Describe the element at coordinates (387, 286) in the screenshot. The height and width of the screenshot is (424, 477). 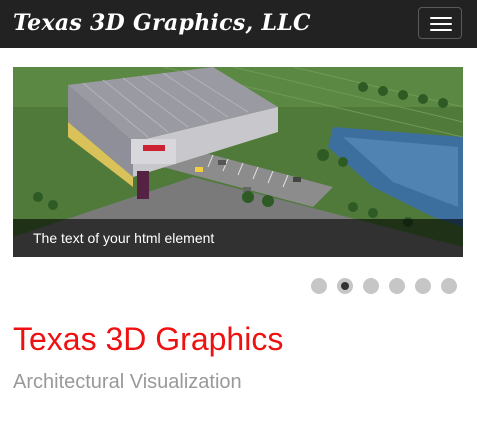
I see `slider-pagination` at that location.